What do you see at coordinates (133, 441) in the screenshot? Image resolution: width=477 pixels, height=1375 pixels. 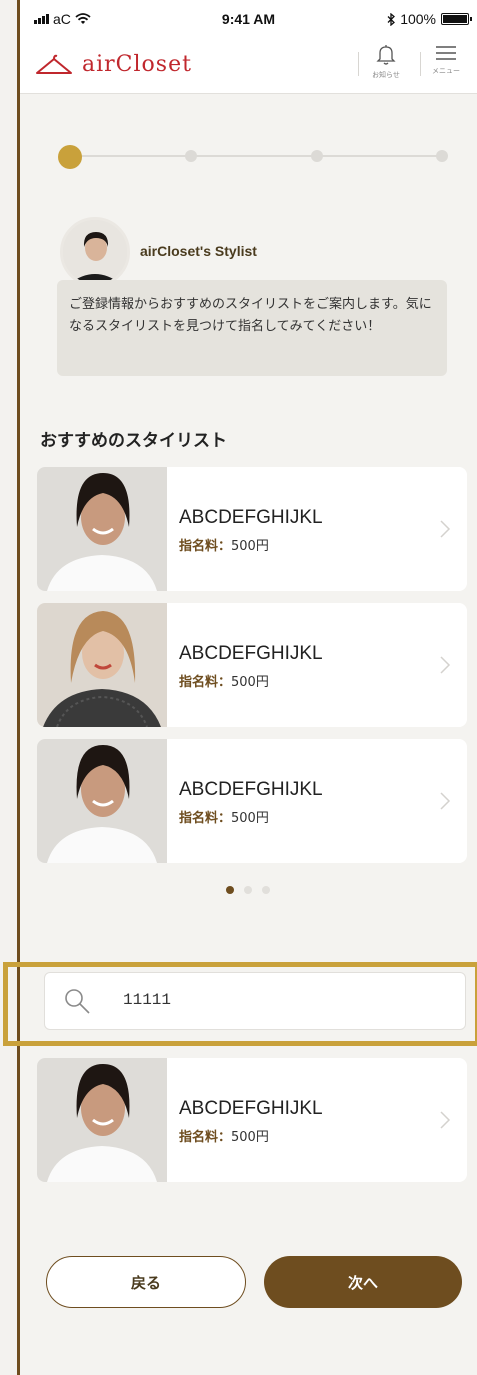 I see `section-title: おすすめのスタイリスト` at bounding box center [133, 441].